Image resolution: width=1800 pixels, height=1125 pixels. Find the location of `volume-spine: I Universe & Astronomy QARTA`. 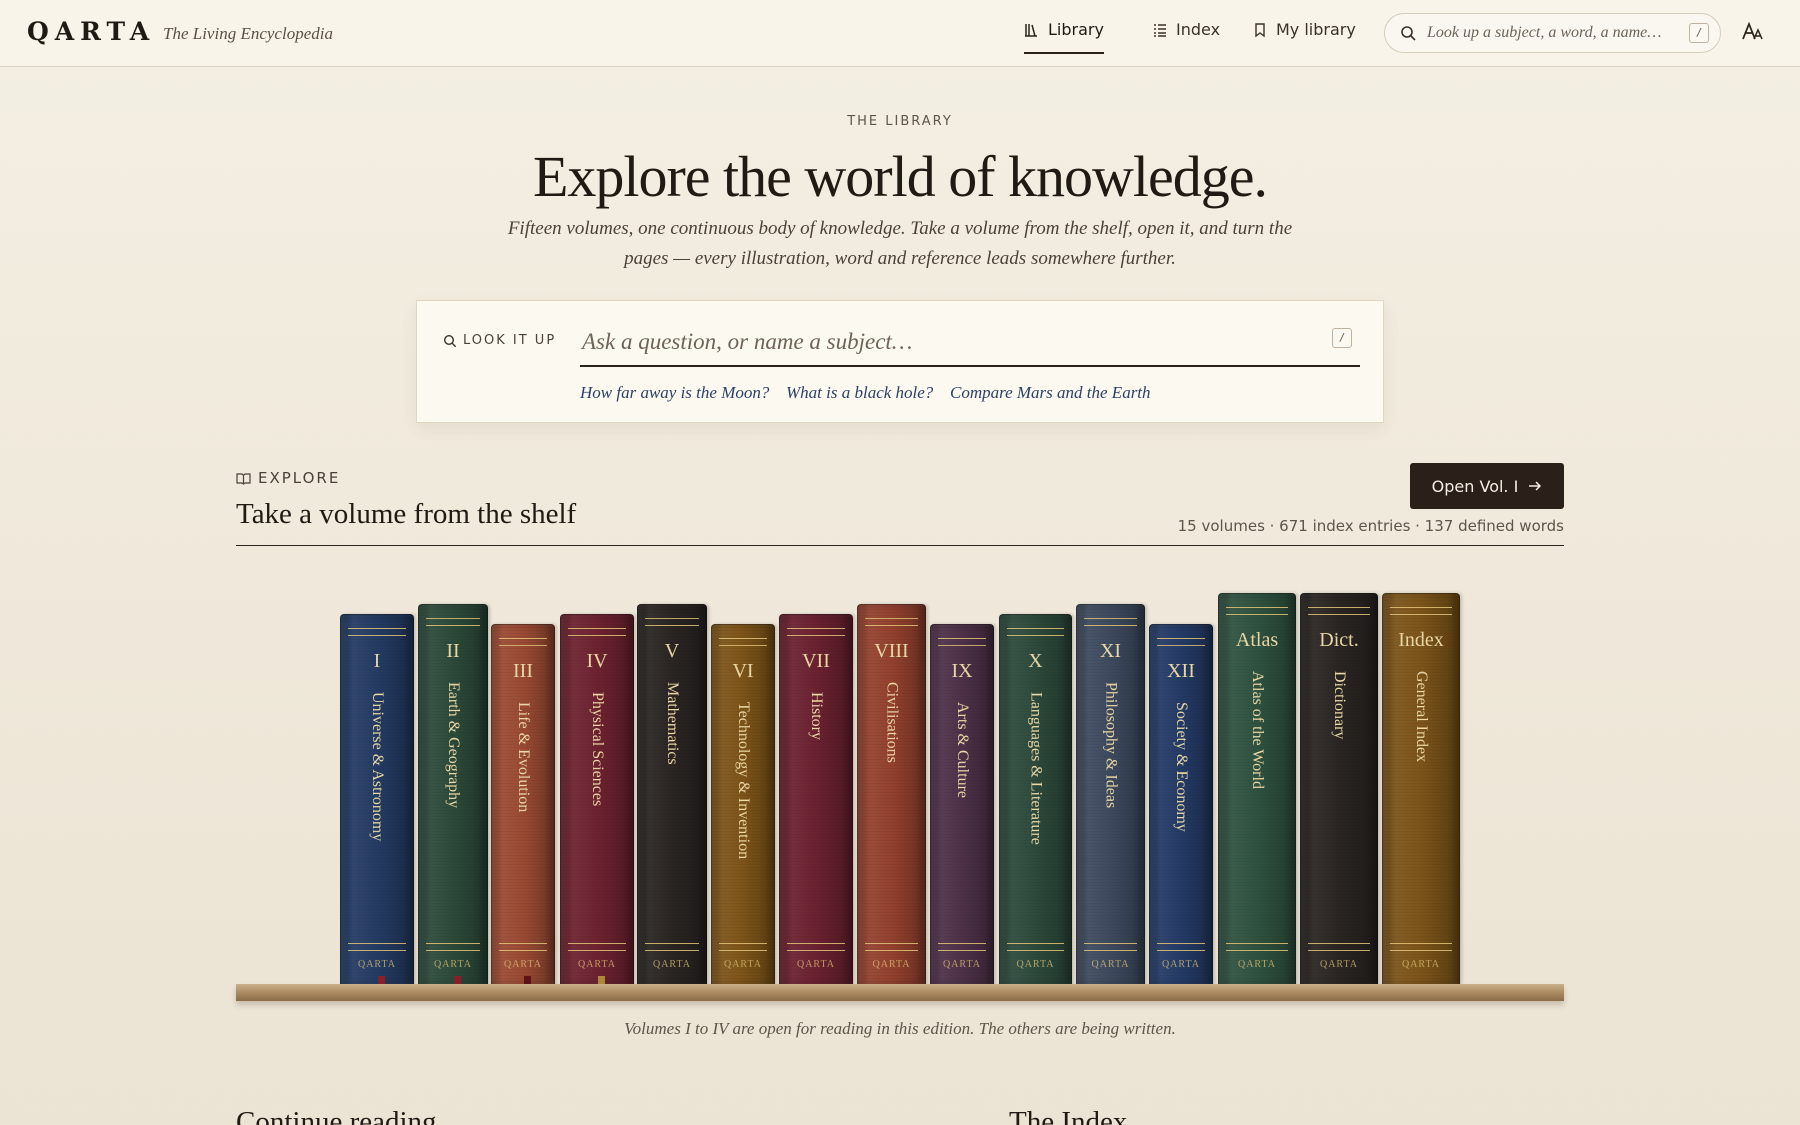

volume-spine: I Universe & Astronomy QARTA is located at coordinates (377, 799).